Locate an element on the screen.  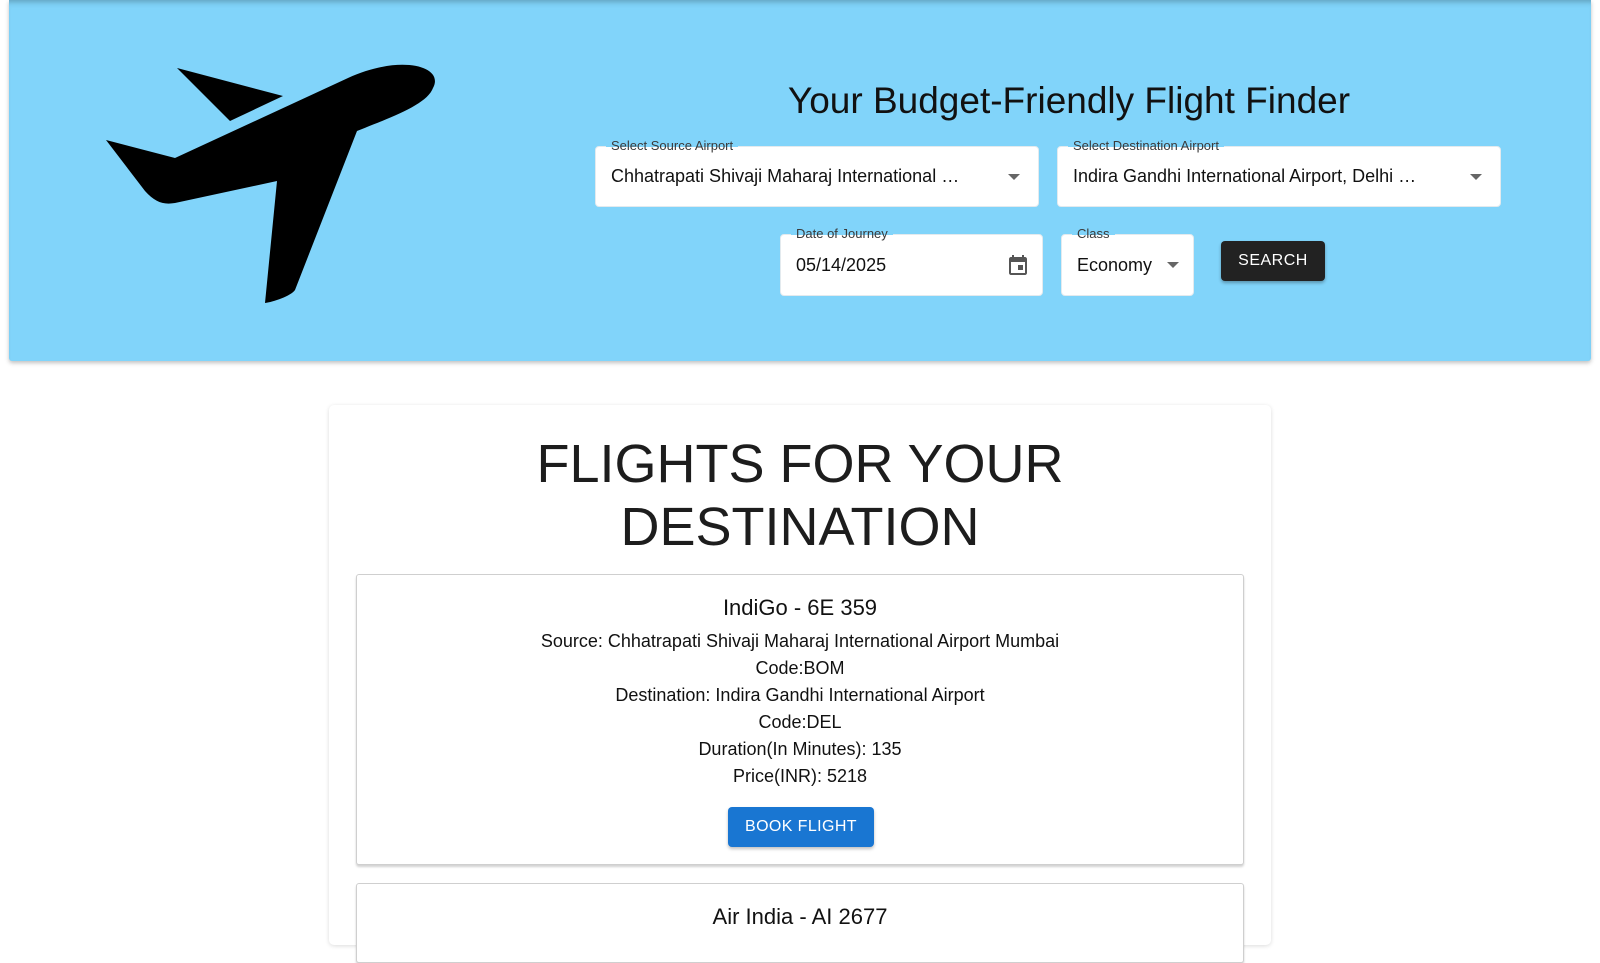
flight-name: Air India - AI 2677 is located at coordinates (800, 916).